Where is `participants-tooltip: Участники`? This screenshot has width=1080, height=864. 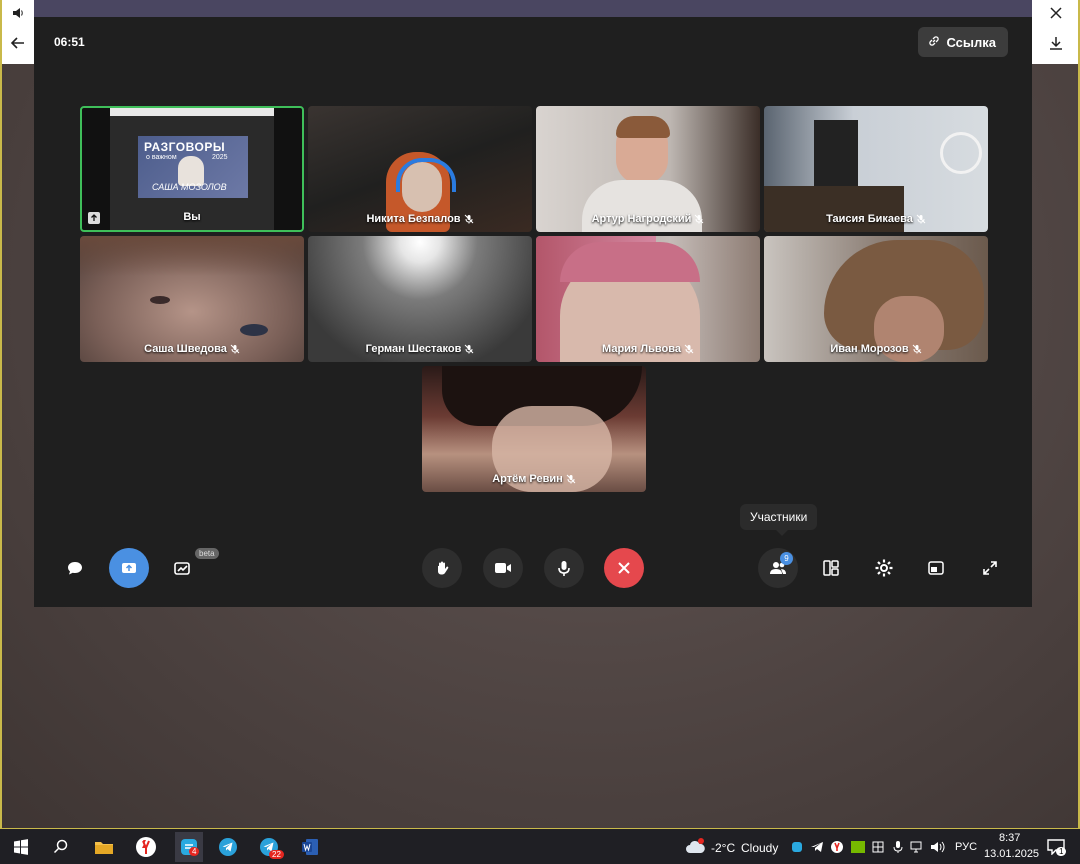 participants-tooltip: Участники is located at coordinates (779, 520).